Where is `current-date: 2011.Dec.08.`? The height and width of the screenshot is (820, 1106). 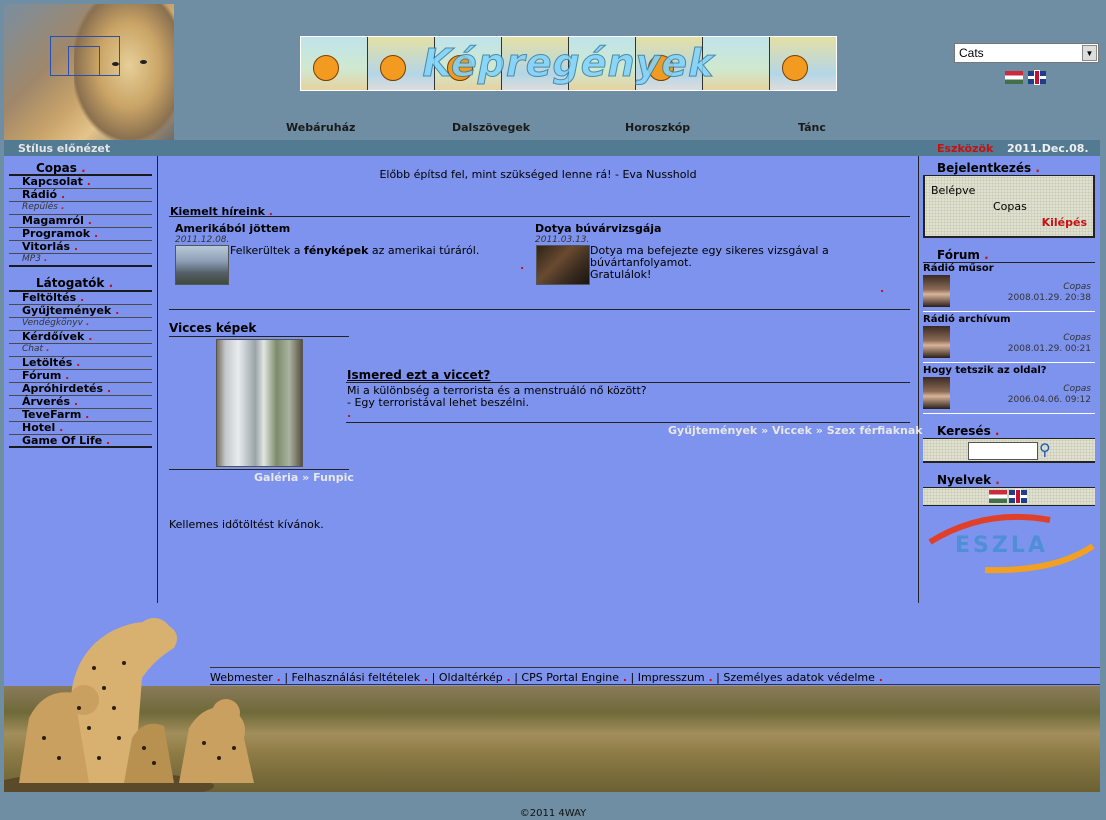 current-date: 2011.Dec.08. is located at coordinates (1048, 148).